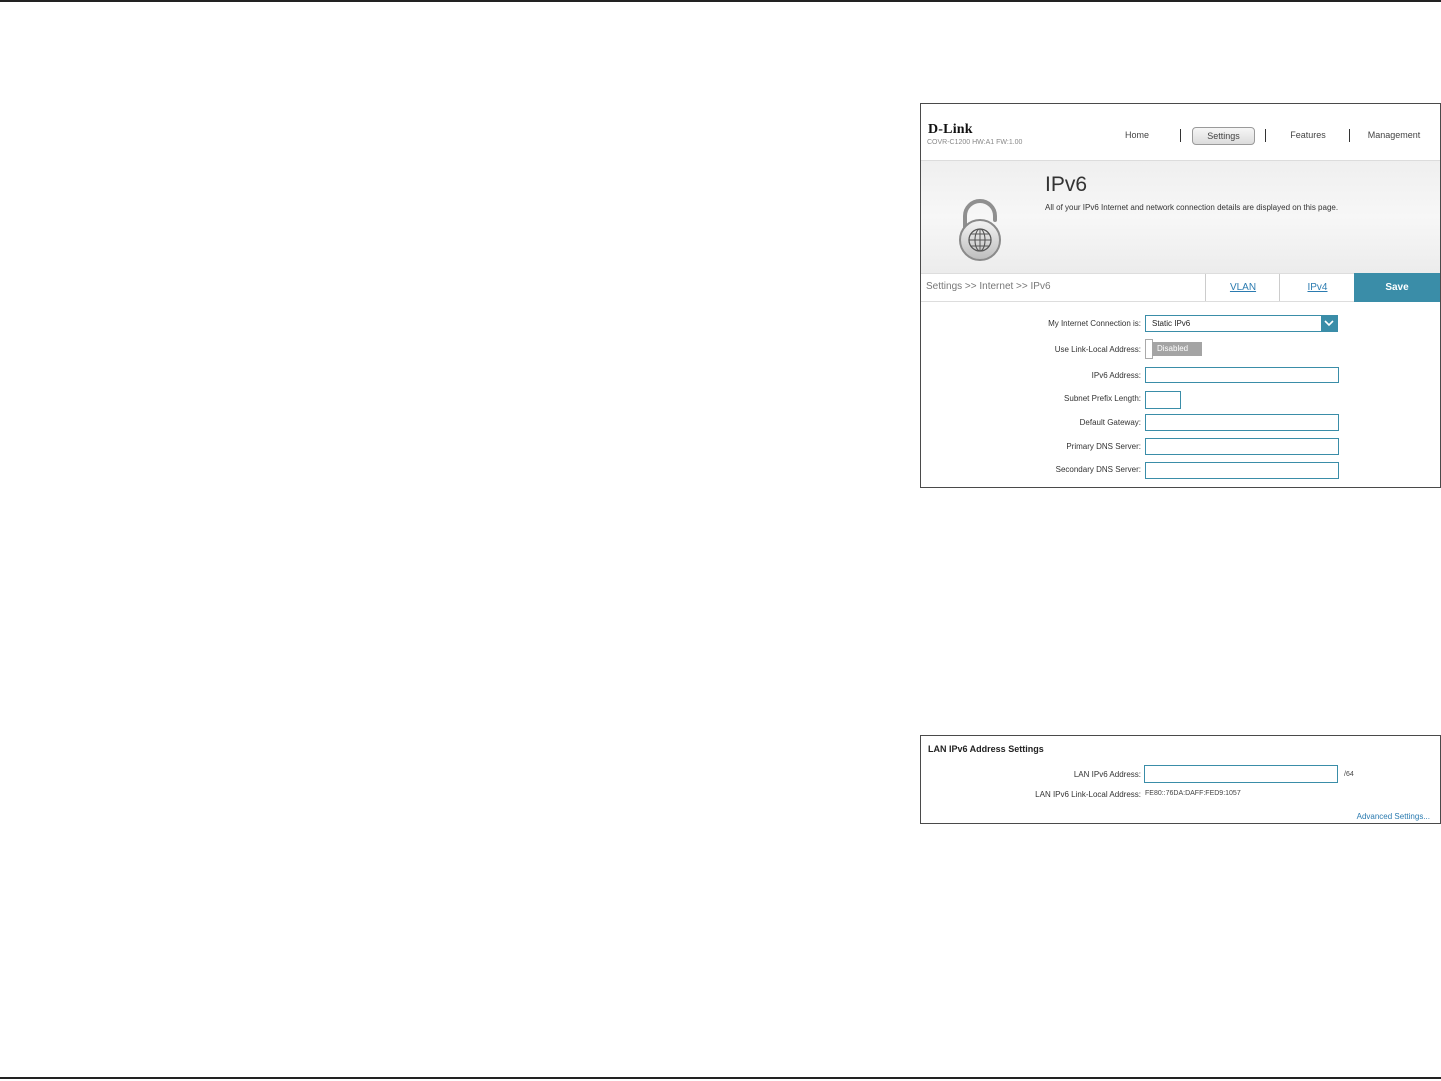  What do you see at coordinates (1094, 323) in the screenshot?
I see `connection-type-label: My Internet Connection is:` at bounding box center [1094, 323].